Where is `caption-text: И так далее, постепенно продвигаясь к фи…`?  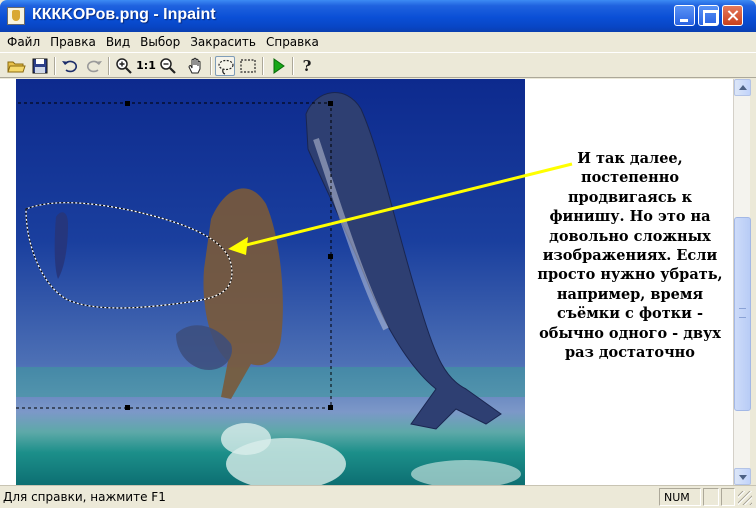 caption-text: И так далее, постепенно продвигаясь к фи… is located at coordinates (630, 256).